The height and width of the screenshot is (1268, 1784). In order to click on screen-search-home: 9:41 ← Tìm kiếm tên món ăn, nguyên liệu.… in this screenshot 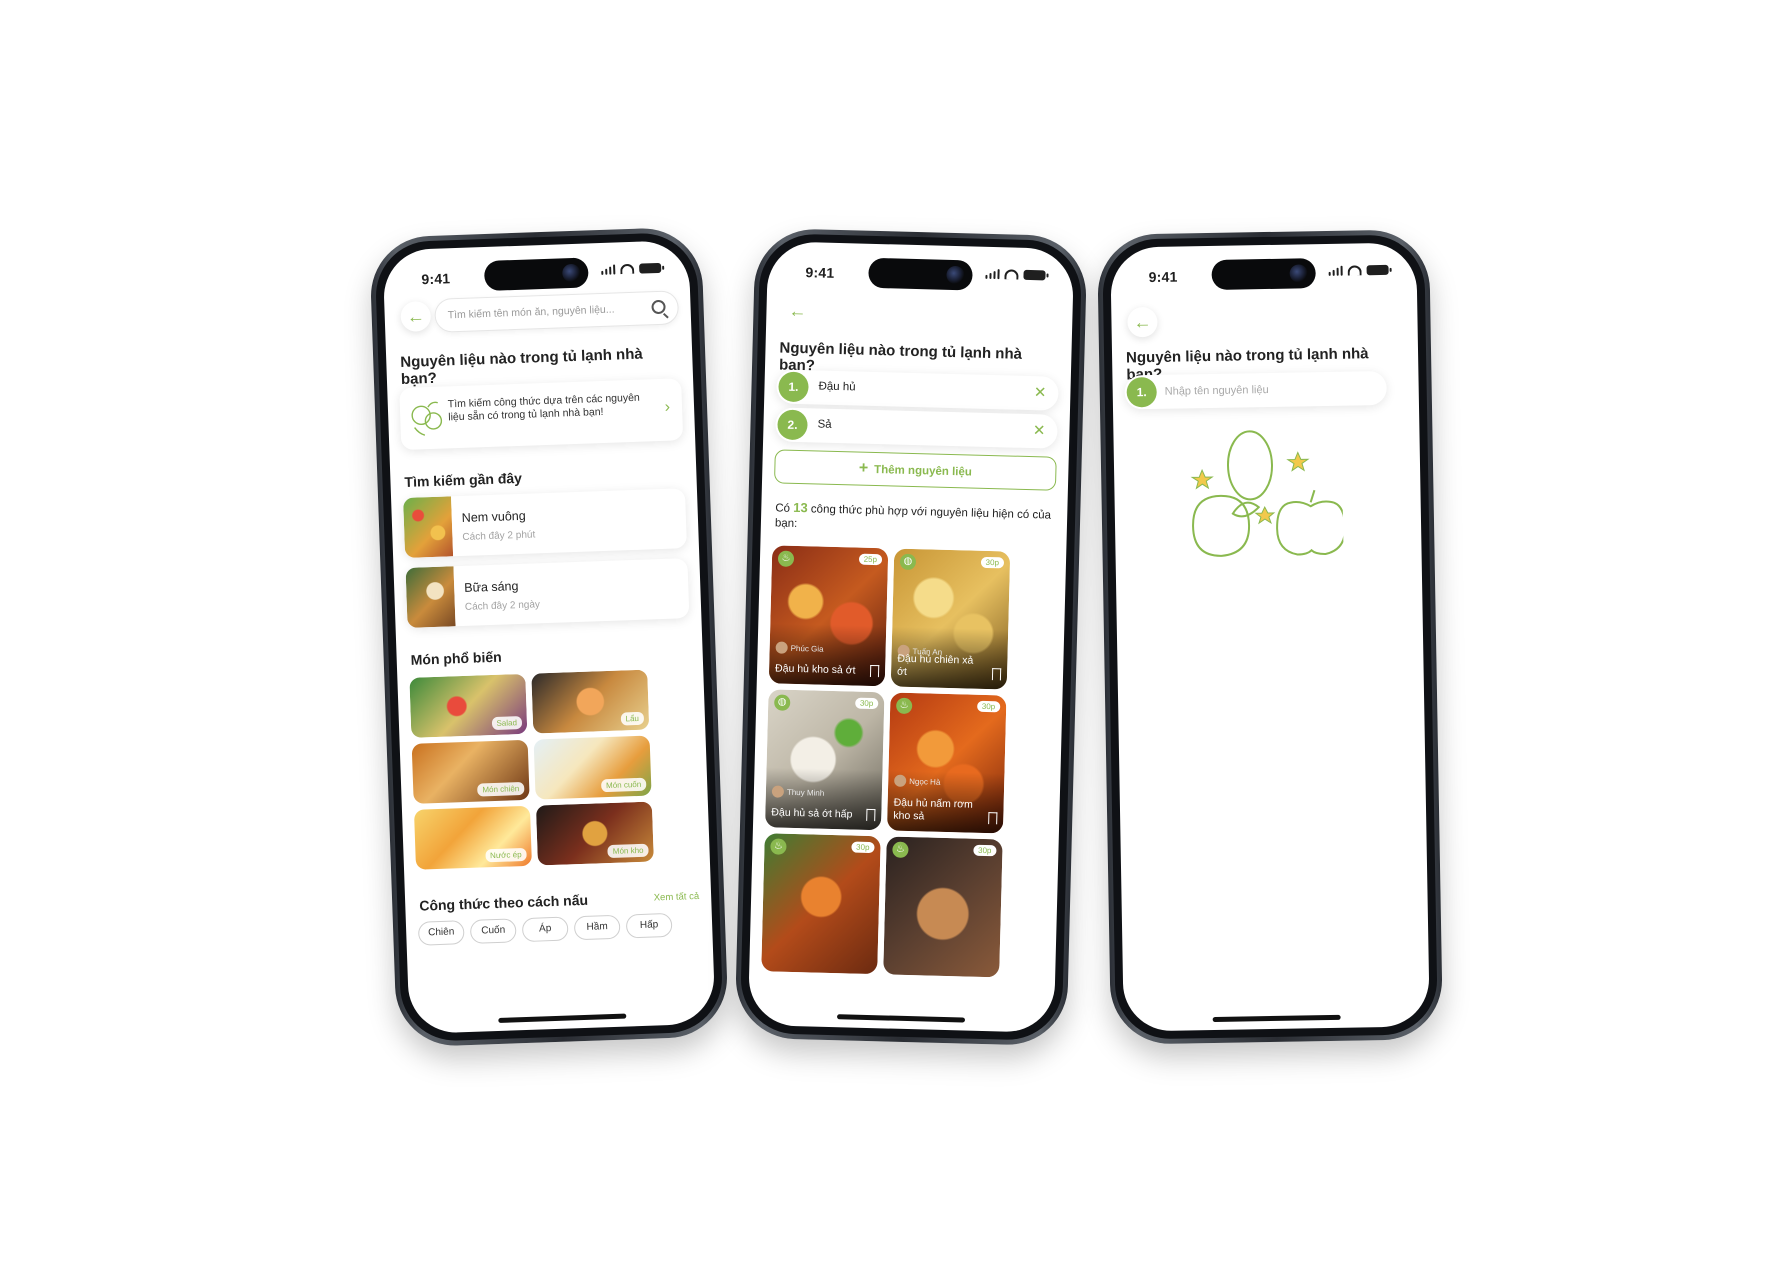, I will do `click(549, 637)`.